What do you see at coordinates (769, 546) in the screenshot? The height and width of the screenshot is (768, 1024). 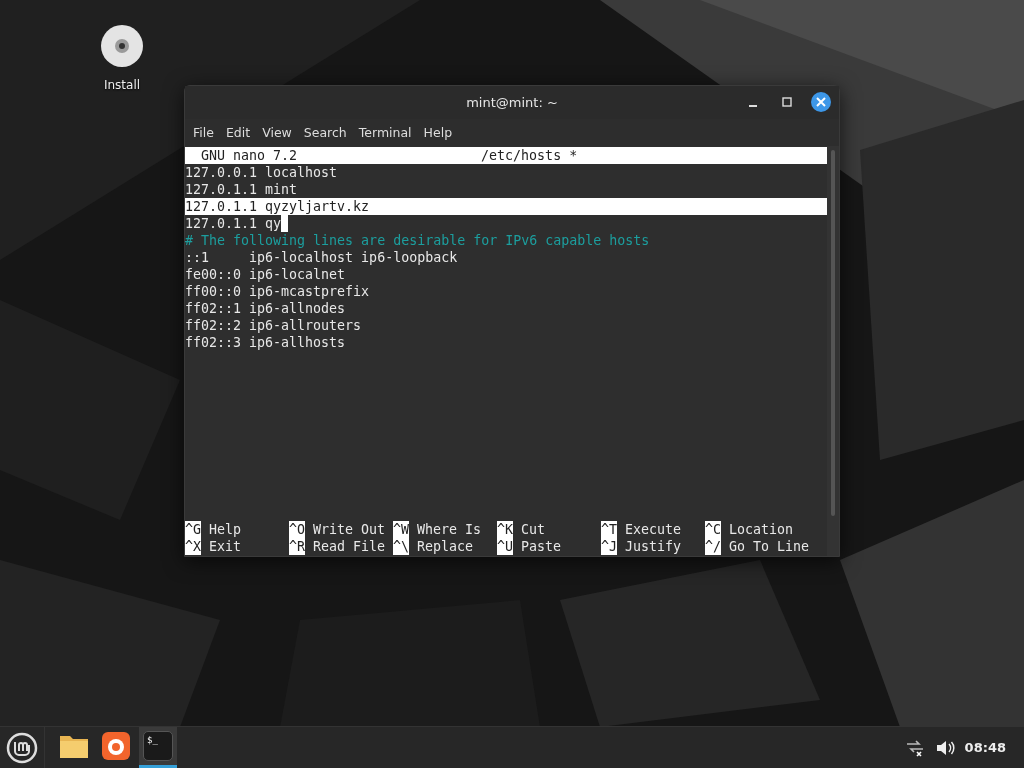 I see `shortcut-label: Go To Line` at bounding box center [769, 546].